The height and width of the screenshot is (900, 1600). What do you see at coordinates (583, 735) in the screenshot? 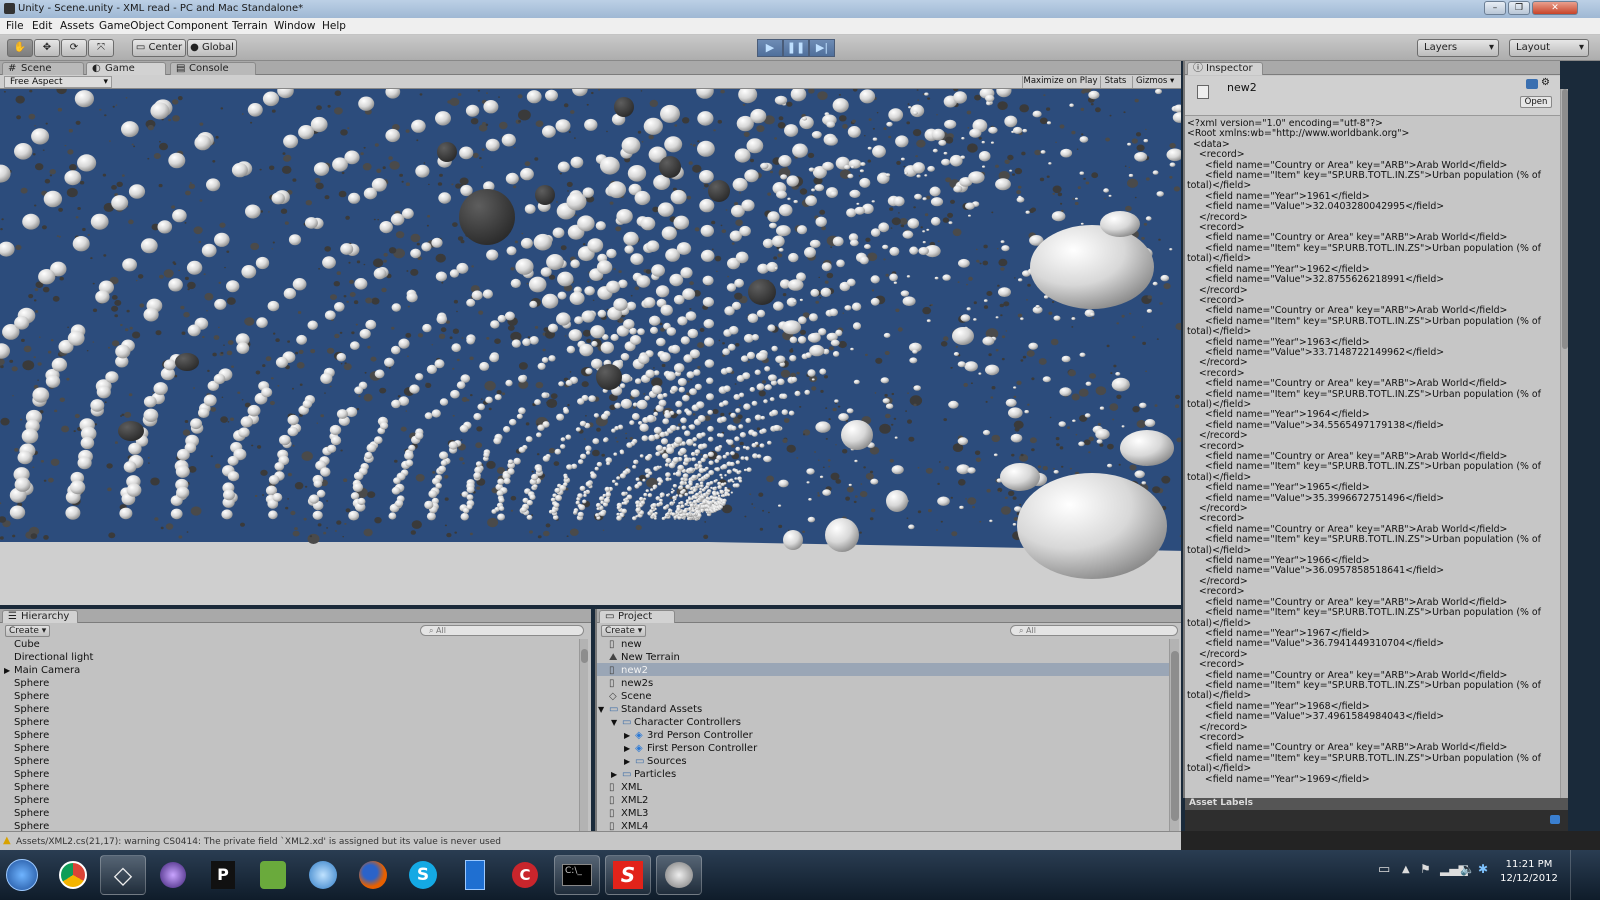
I see `hierarchy-scrollbar` at bounding box center [583, 735].